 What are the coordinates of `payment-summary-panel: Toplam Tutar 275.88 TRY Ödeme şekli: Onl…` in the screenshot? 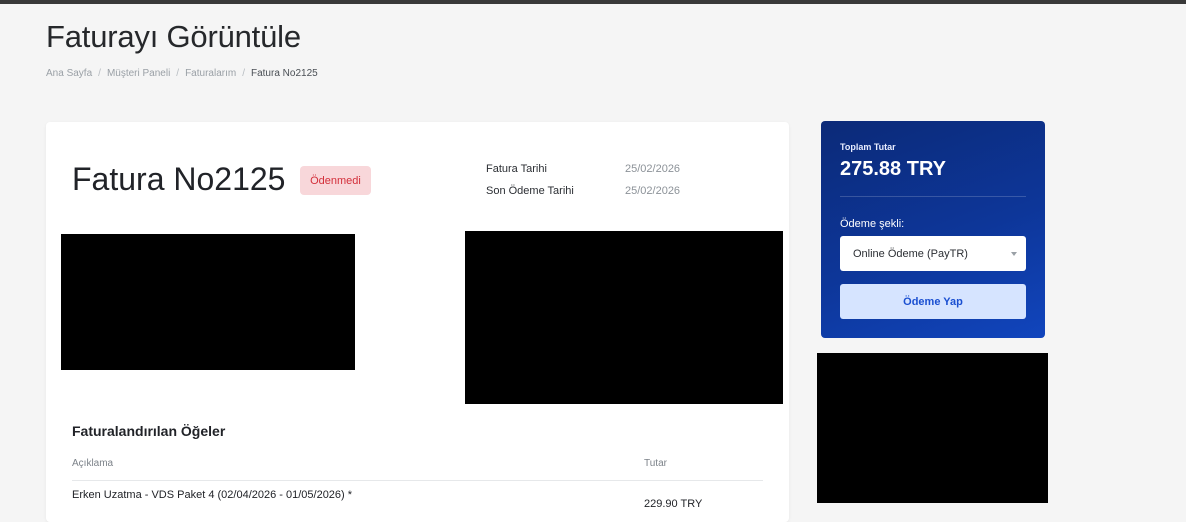 It's located at (933, 229).